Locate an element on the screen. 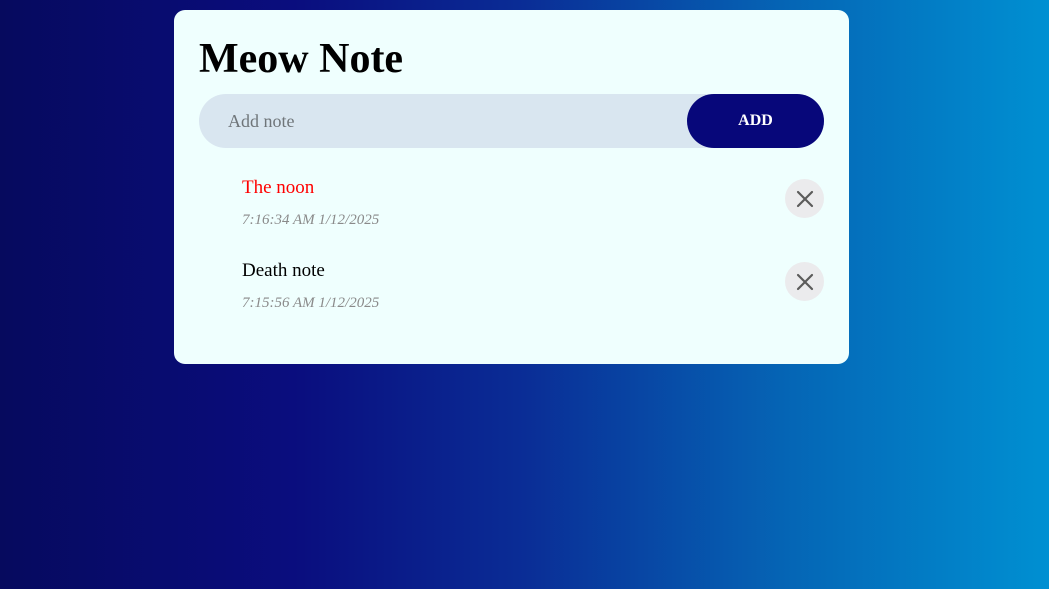  note-text: The noon is located at coordinates (278, 187).